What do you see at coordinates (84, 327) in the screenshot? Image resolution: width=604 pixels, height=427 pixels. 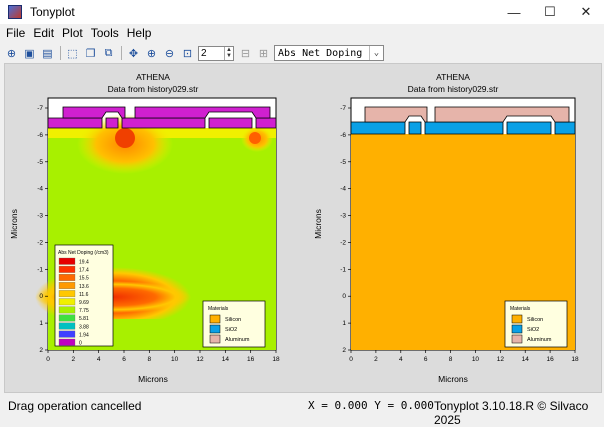 I see `legend-value: 3.88` at bounding box center [84, 327].